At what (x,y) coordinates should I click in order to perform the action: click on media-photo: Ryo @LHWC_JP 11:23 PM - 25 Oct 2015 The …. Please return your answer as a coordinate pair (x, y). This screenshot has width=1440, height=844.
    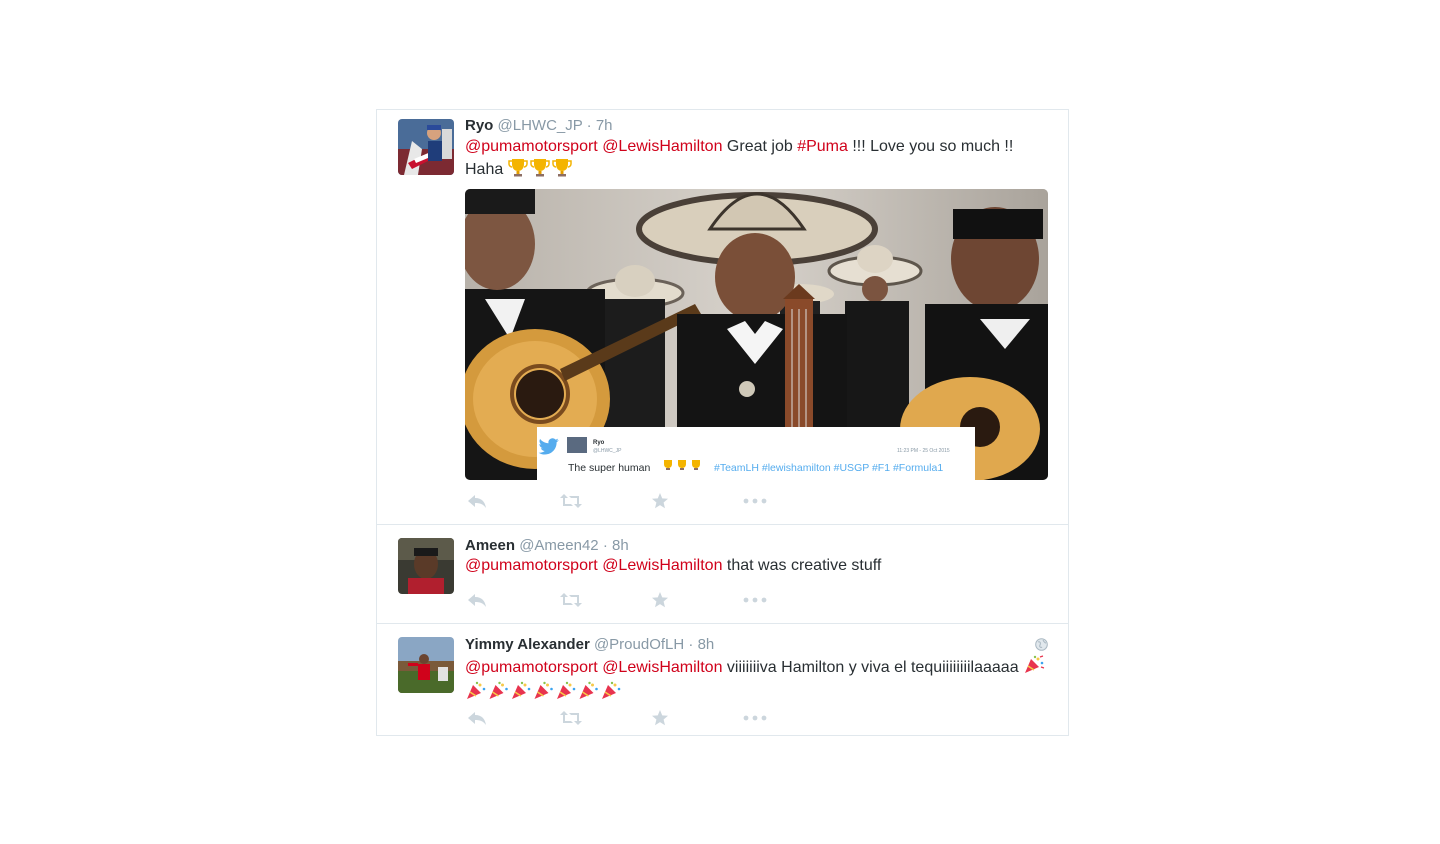
    Looking at the image, I should click on (756, 334).